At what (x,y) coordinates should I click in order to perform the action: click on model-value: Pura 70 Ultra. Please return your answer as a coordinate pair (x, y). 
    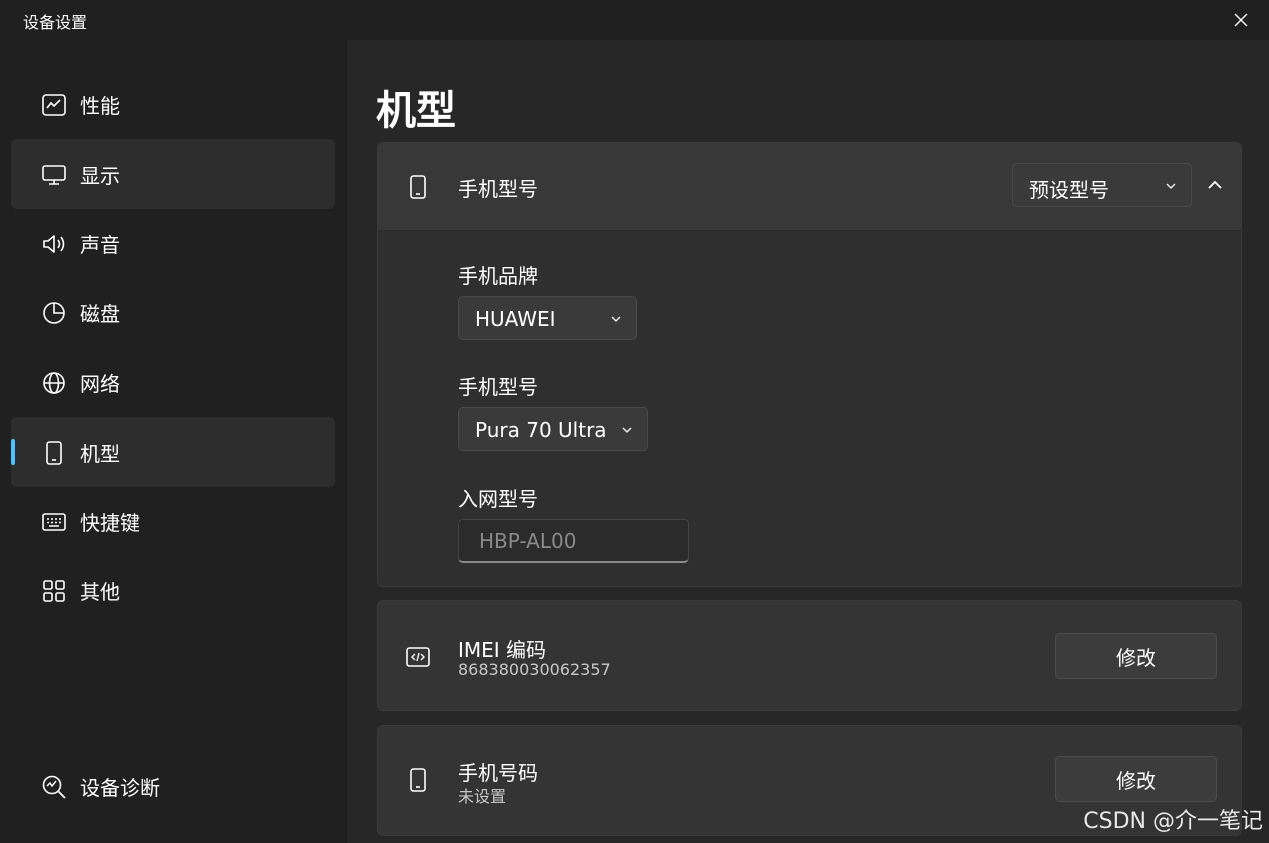
    Looking at the image, I should click on (541, 430).